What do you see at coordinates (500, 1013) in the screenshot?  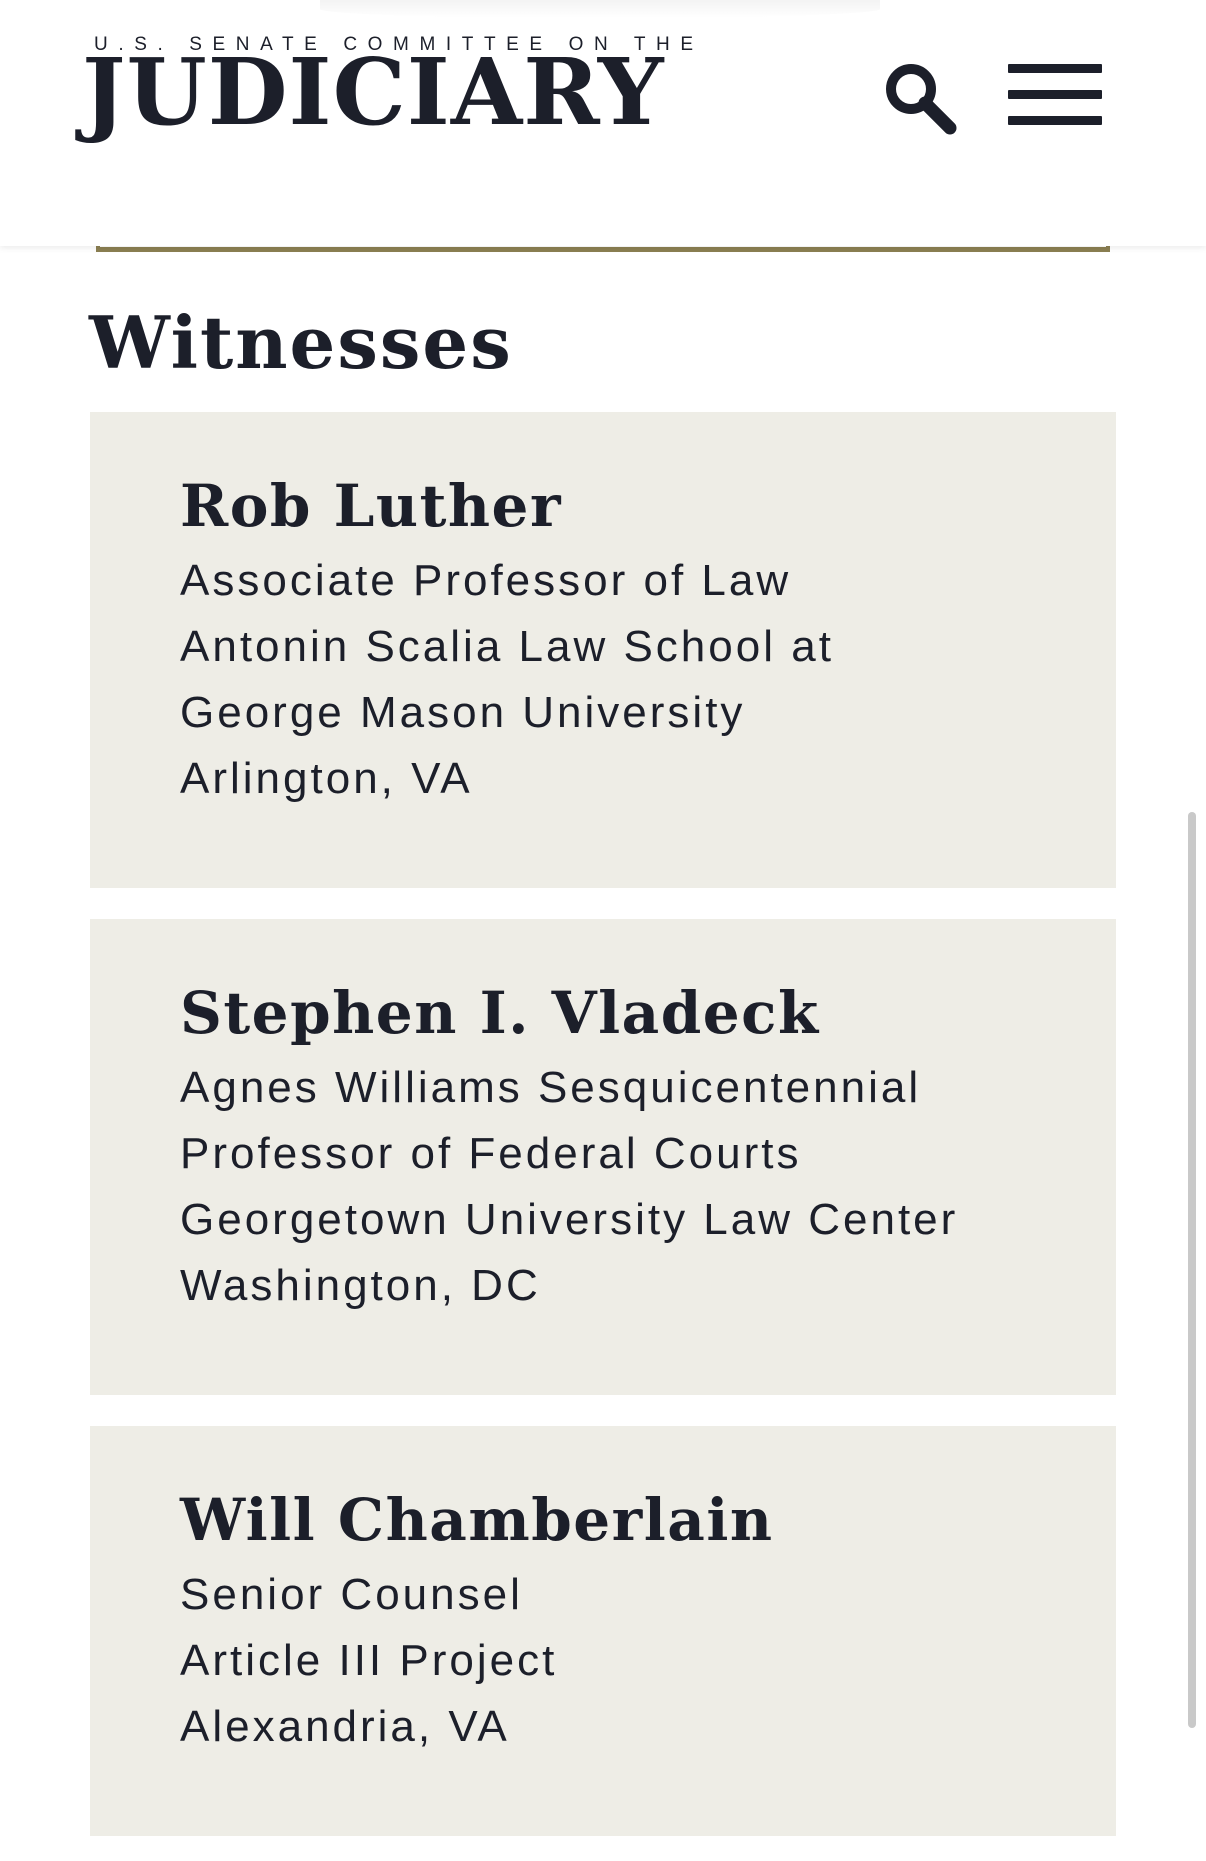 I see `witness-name: Stephen I. Vladeck` at bounding box center [500, 1013].